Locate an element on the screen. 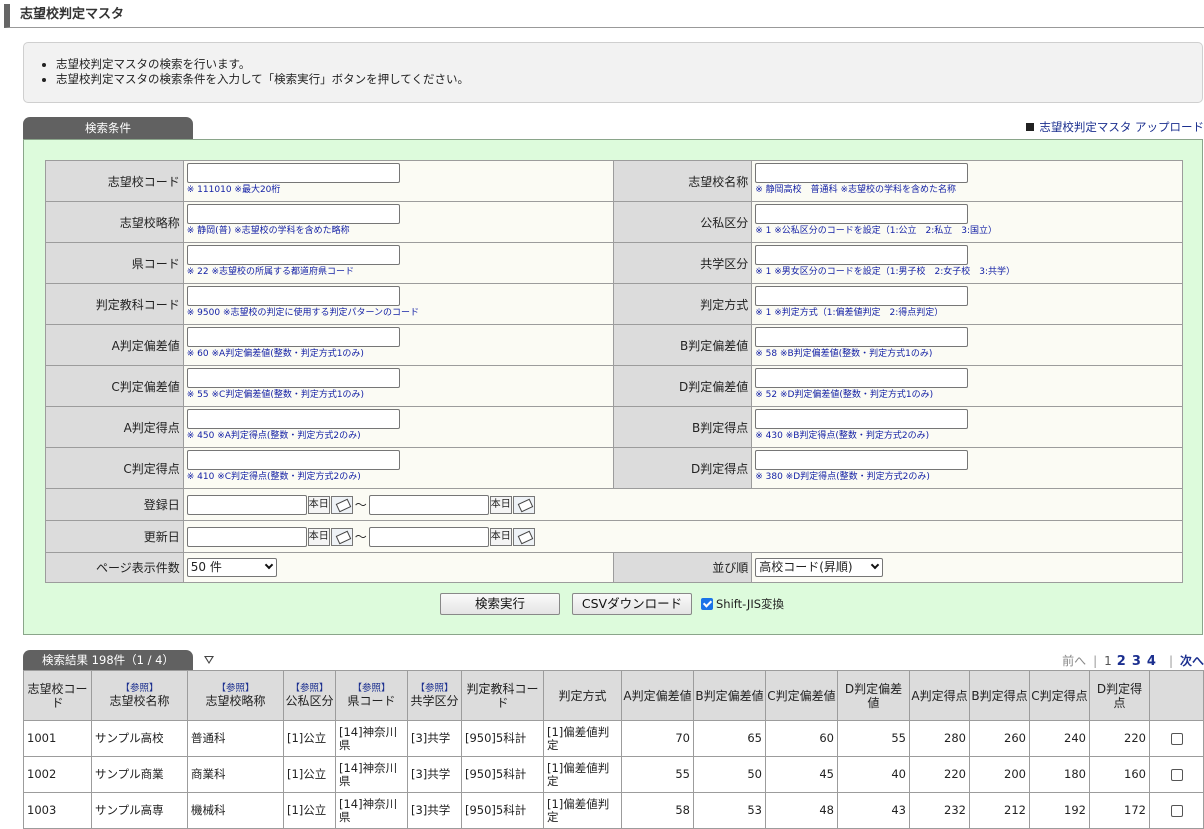 This screenshot has height=829, width=1204. cell-a-score: 232 is located at coordinates (939, 810).